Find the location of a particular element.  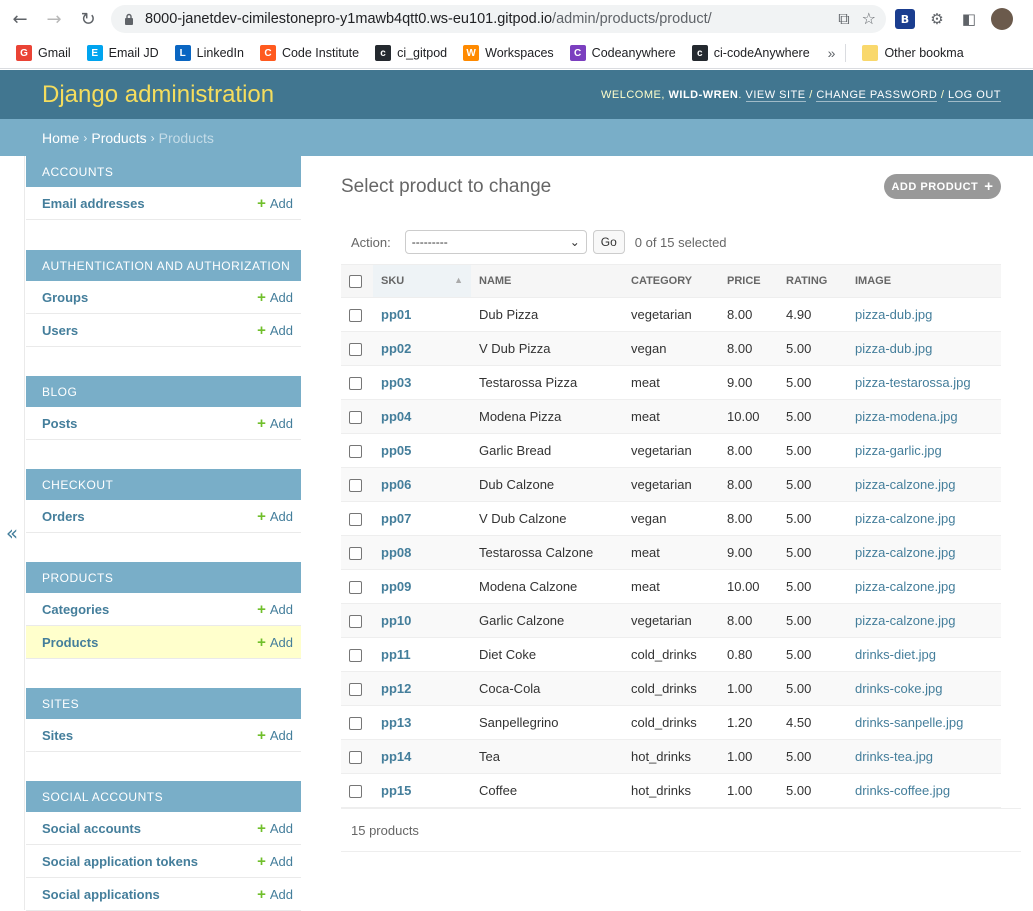

share-icon: ⧉ is located at coordinates (843, 19).